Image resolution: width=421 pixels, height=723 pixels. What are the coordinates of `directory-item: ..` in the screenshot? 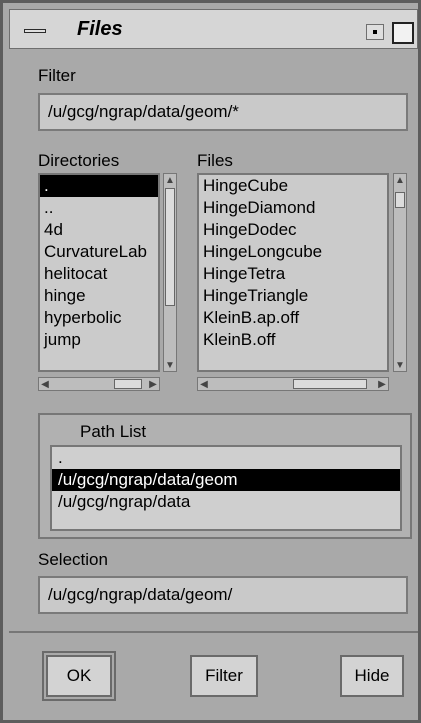 It's located at (99, 208).